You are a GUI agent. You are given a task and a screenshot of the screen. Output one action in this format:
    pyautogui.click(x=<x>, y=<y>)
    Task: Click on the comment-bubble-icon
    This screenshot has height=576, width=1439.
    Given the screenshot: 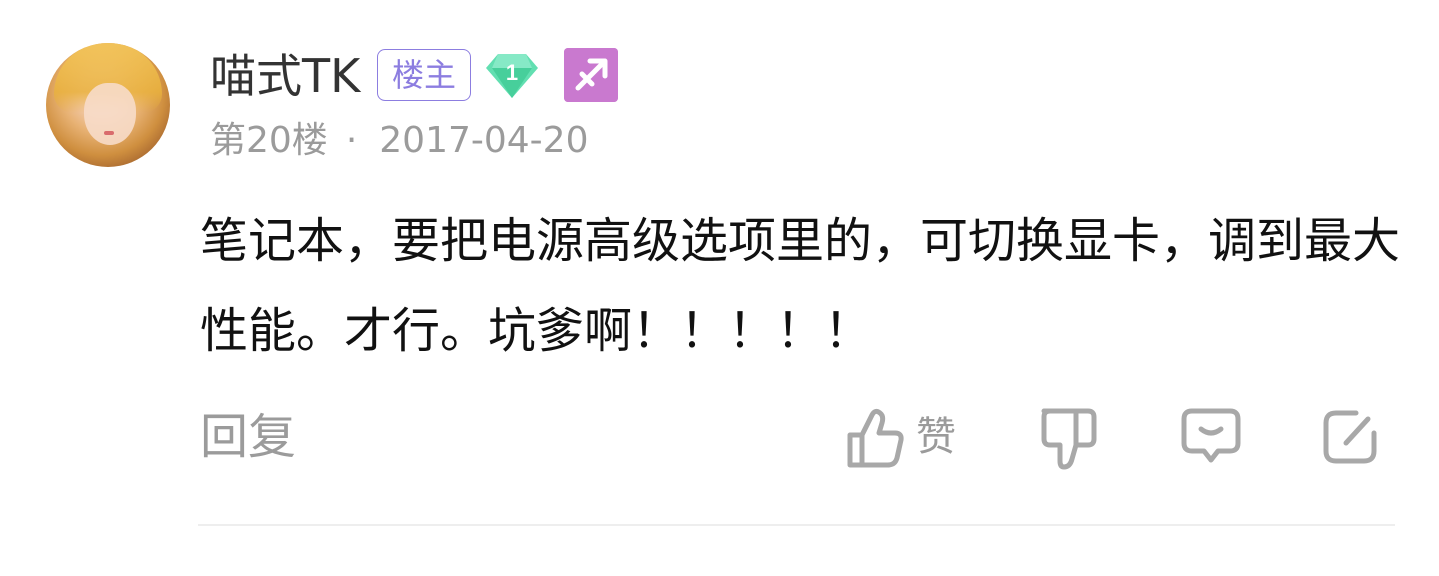 What is the action you would take?
    pyautogui.click(x=1211, y=435)
    